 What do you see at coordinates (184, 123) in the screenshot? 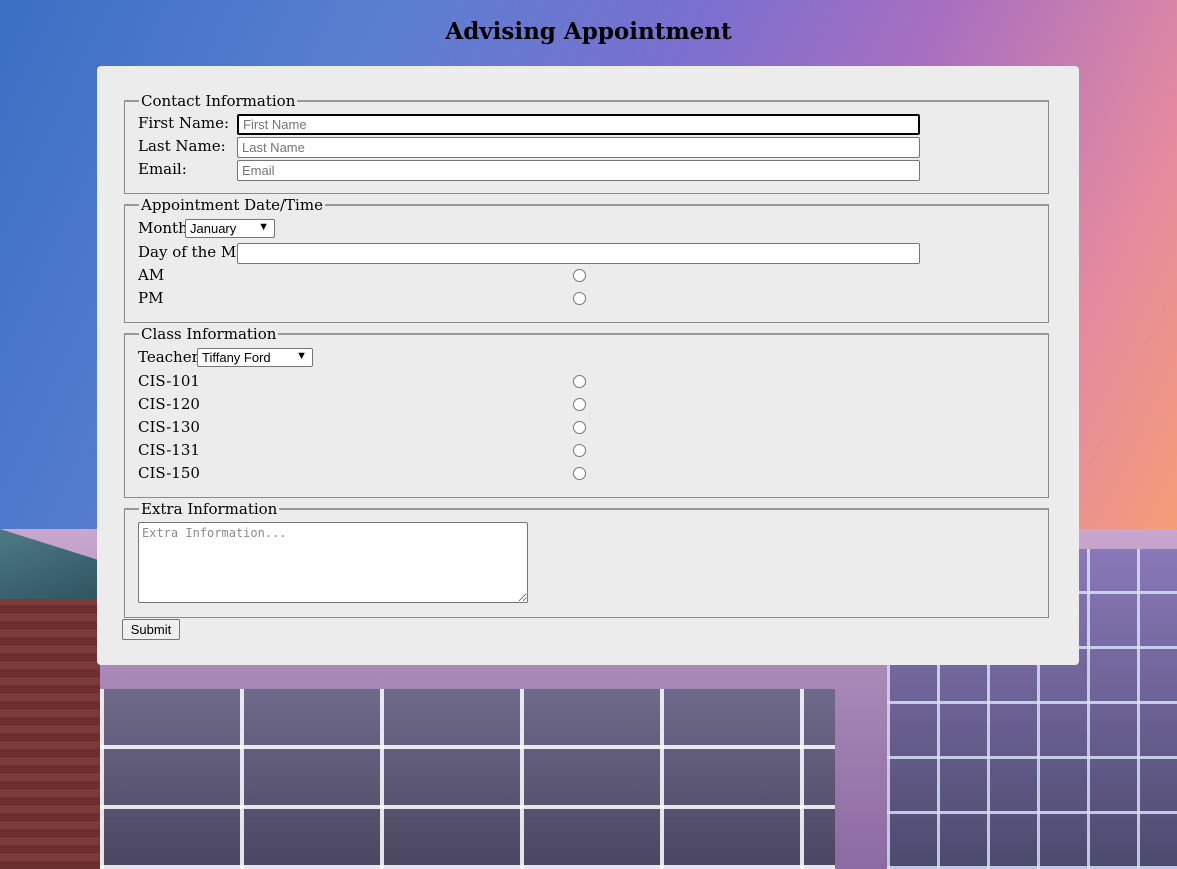
I see `first-name-label: First Name:` at bounding box center [184, 123].